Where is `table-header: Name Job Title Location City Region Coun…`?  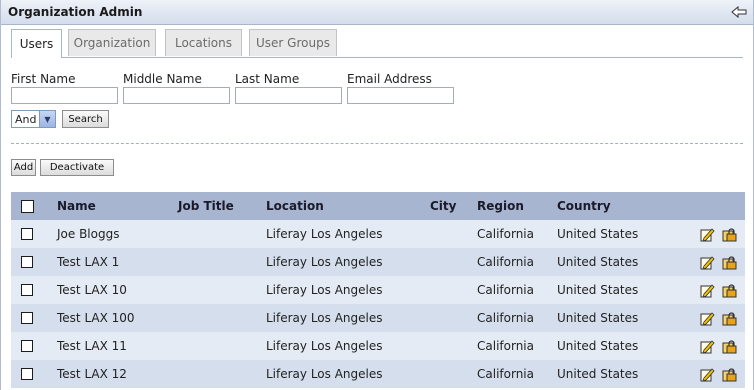
table-header: Name Job Title Location City Region Coun… is located at coordinates (378, 206).